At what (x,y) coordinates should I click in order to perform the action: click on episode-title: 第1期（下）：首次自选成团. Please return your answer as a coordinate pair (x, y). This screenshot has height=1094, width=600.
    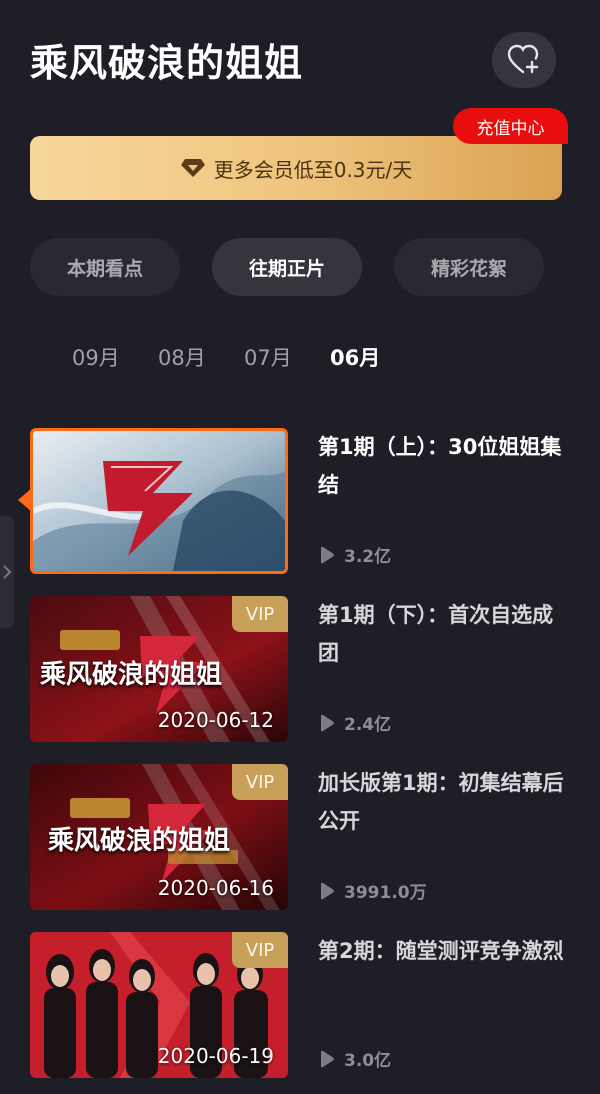
    Looking at the image, I should click on (443, 634).